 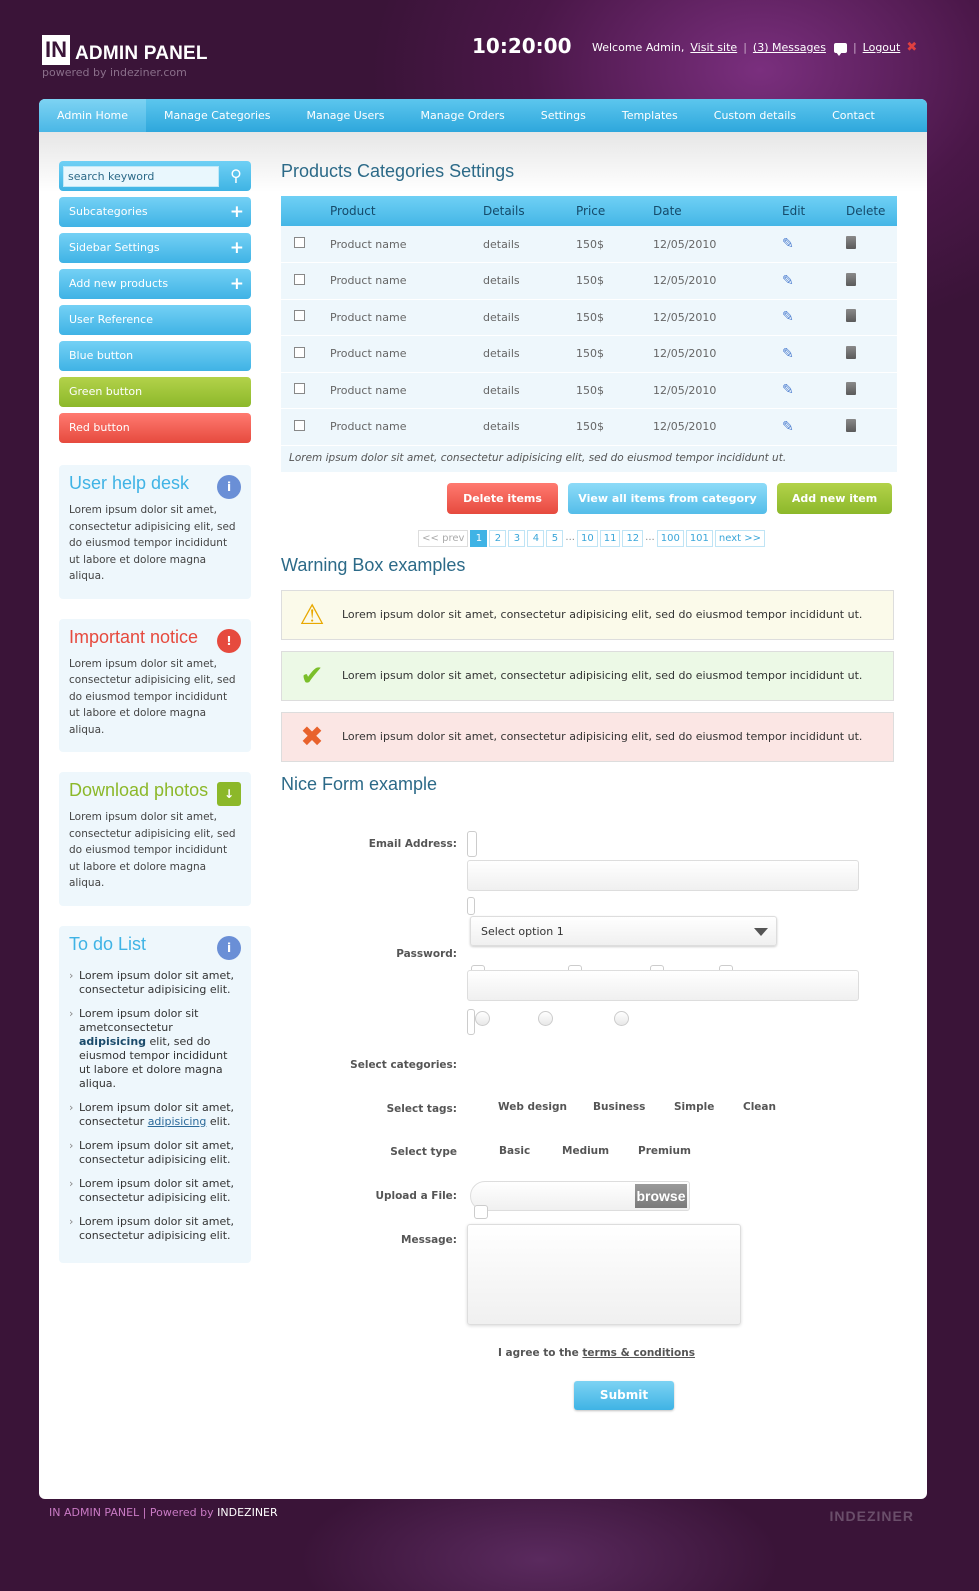 I want to click on green-button: Green button, so click(x=155, y=392).